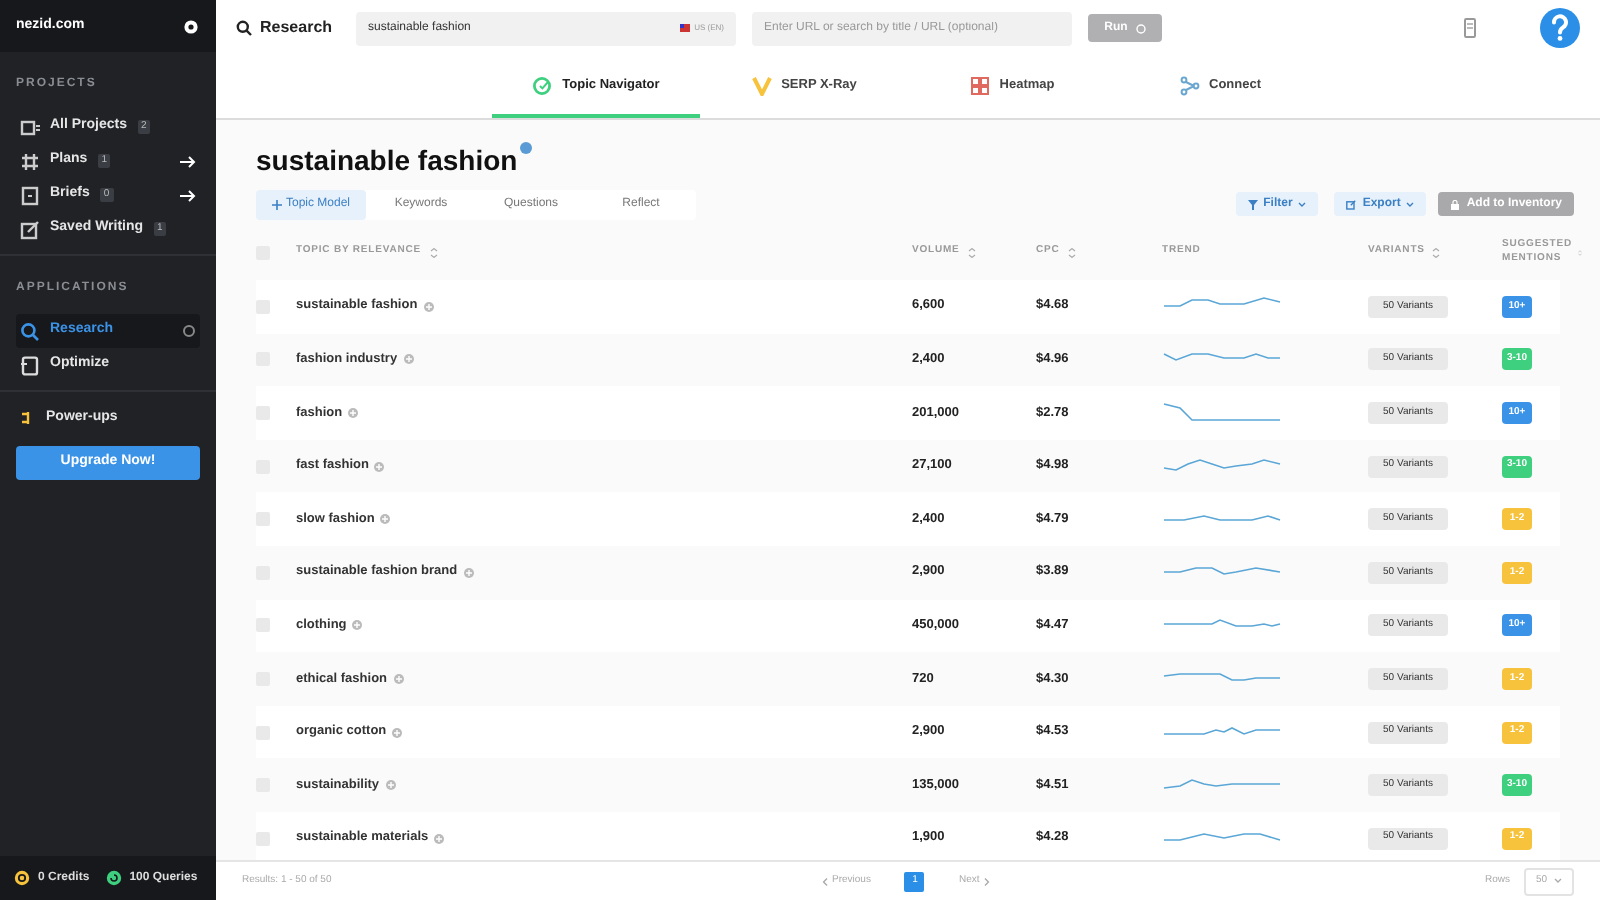  I want to click on lock-icon, so click(1455, 204).